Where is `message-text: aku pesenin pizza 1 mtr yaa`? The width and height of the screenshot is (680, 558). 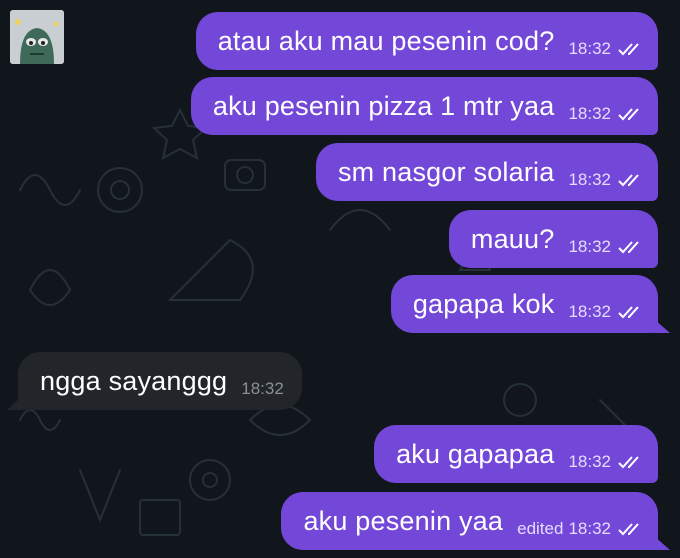
message-text: aku pesenin pizza 1 mtr yaa is located at coordinates (383, 105).